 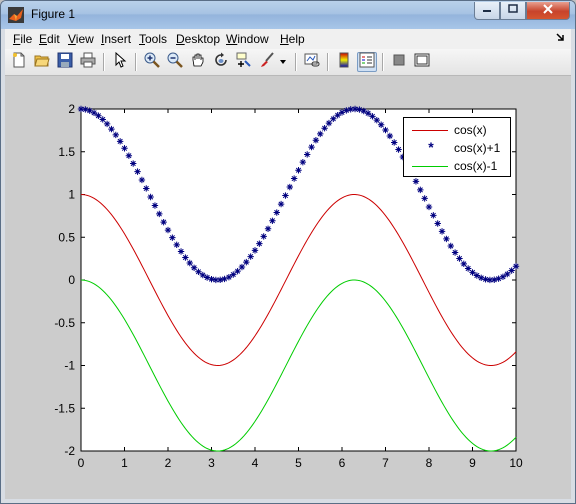 What do you see at coordinates (255, 463) in the screenshot?
I see `x-tick-label: 4` at bounding box center [255, 463].